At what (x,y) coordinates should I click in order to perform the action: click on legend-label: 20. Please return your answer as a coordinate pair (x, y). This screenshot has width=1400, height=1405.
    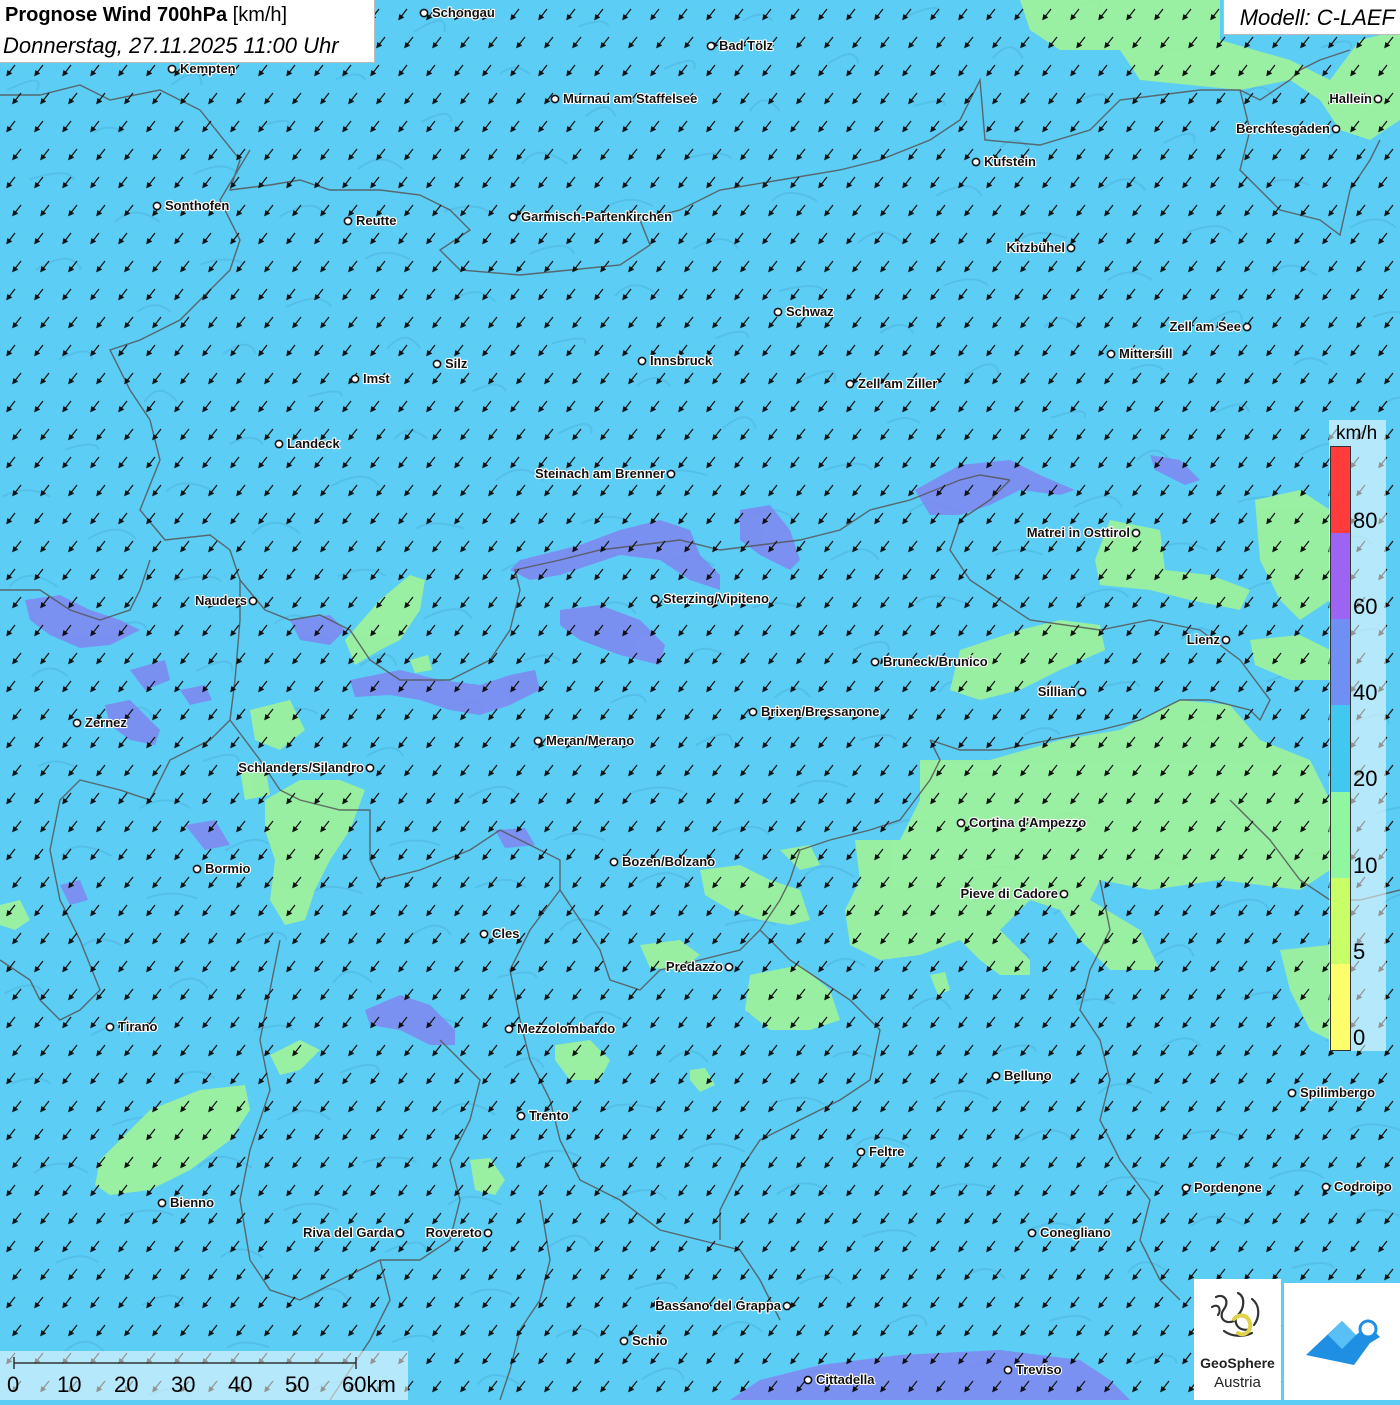
    Looking at the image, I should click on (1365, 779).